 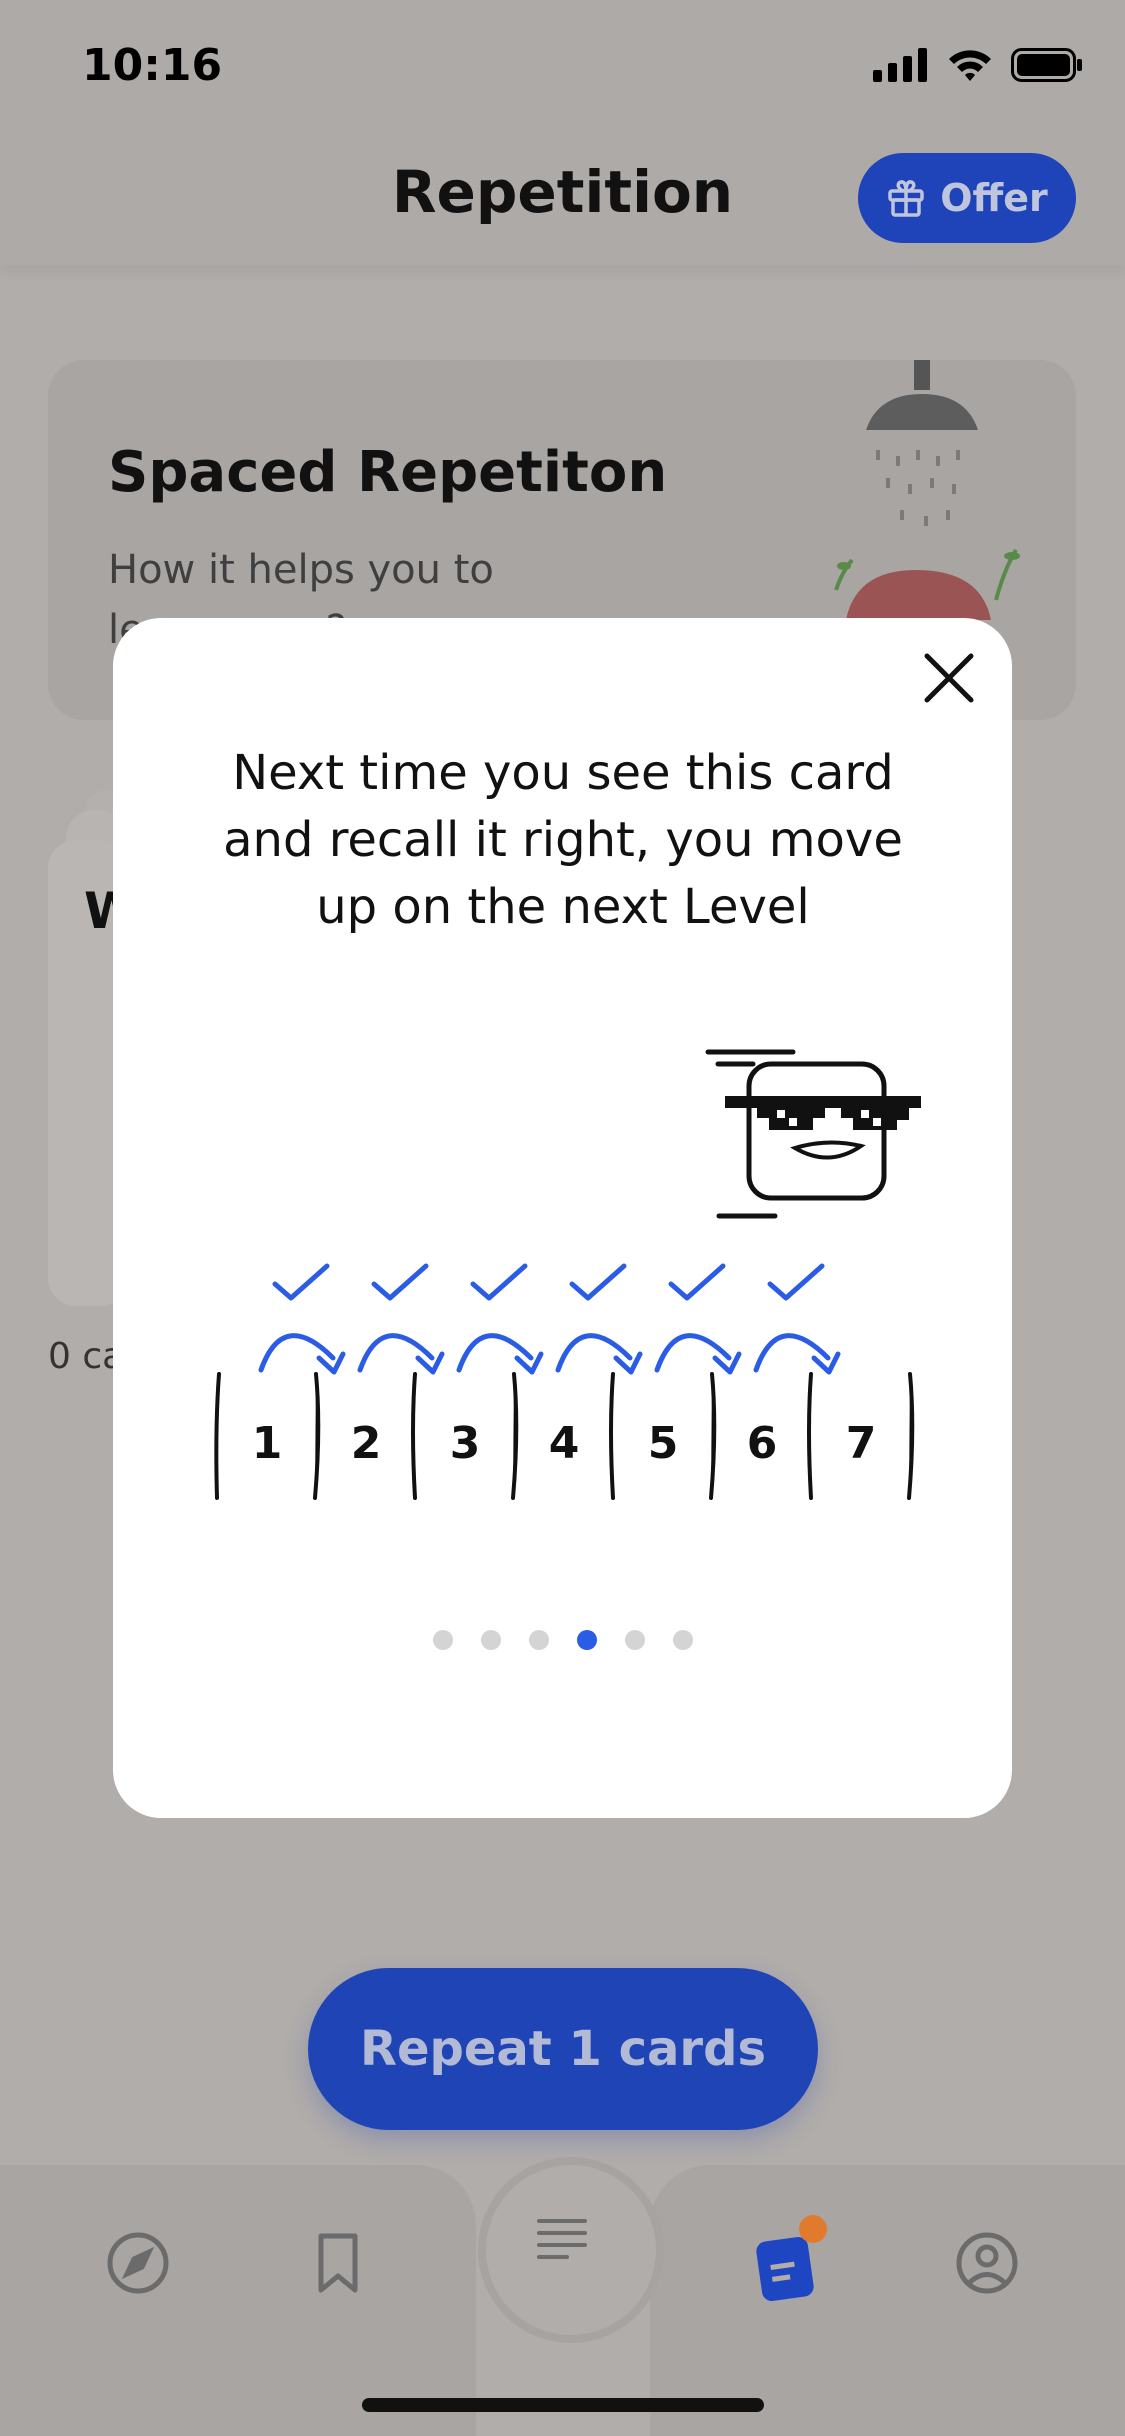 I want to click on level-number-4: 4, so click(x=564, y=1443).